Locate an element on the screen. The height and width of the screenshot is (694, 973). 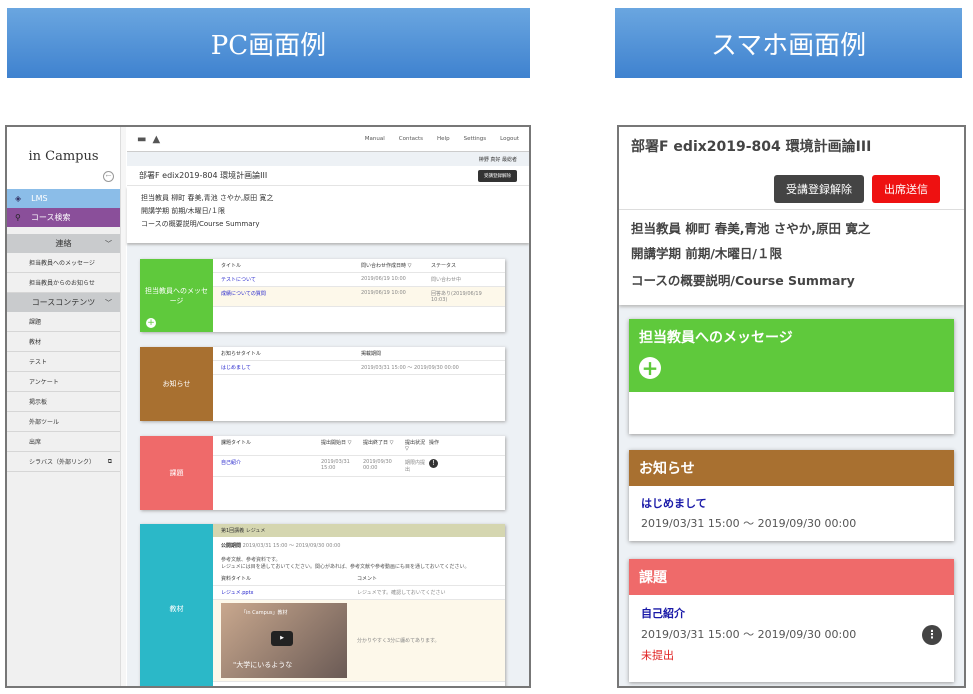
smartphone-example-banner: スマホ画面例 is located at coordinates (788, 43).